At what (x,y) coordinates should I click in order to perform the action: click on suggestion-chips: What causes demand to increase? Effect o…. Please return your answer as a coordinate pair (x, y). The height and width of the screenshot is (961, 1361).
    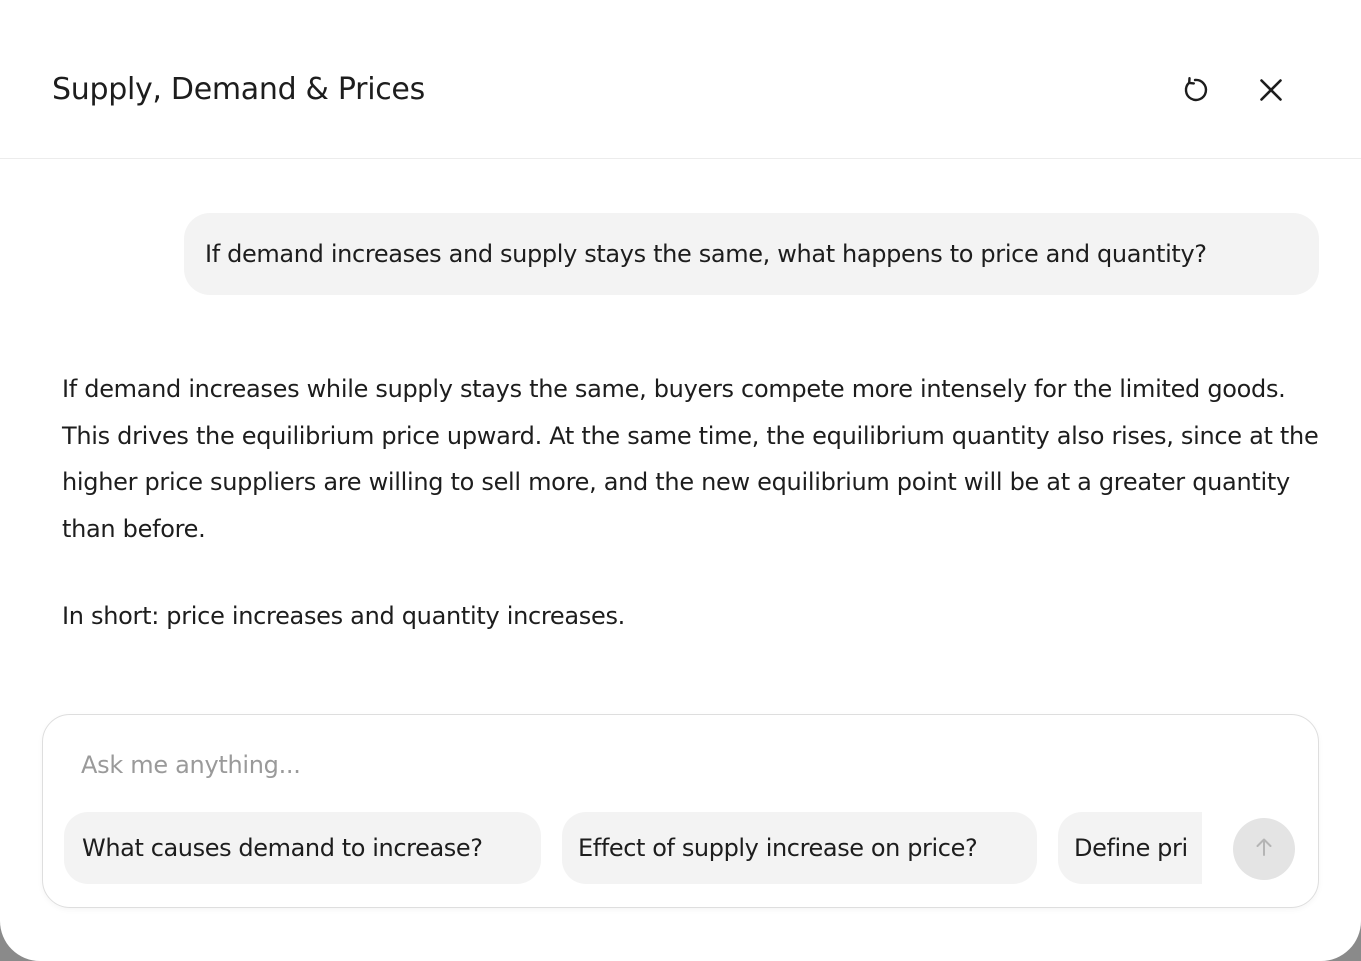
    Looking at the image, I should click on (633, 849).